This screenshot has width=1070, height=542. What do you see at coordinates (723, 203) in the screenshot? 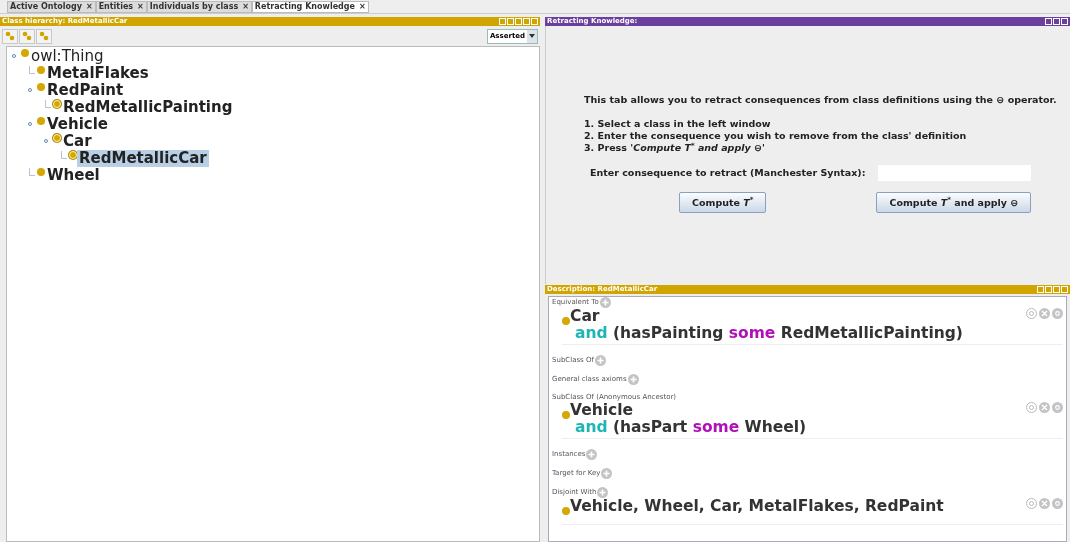
I see `compute-button: Compute T$^{*}$` at bounding box center [723, 203].